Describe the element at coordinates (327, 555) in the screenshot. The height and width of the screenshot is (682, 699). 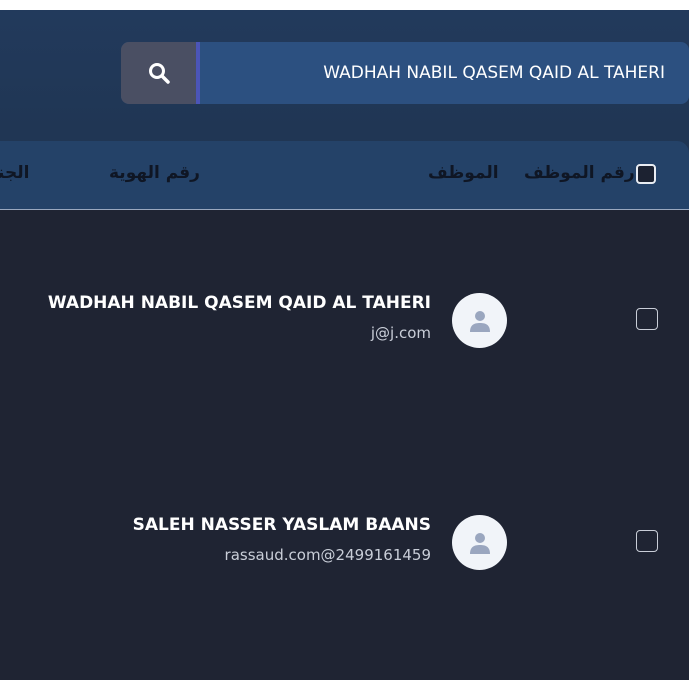
I see `employee-email: rassaud.com@2499161459` at that location.